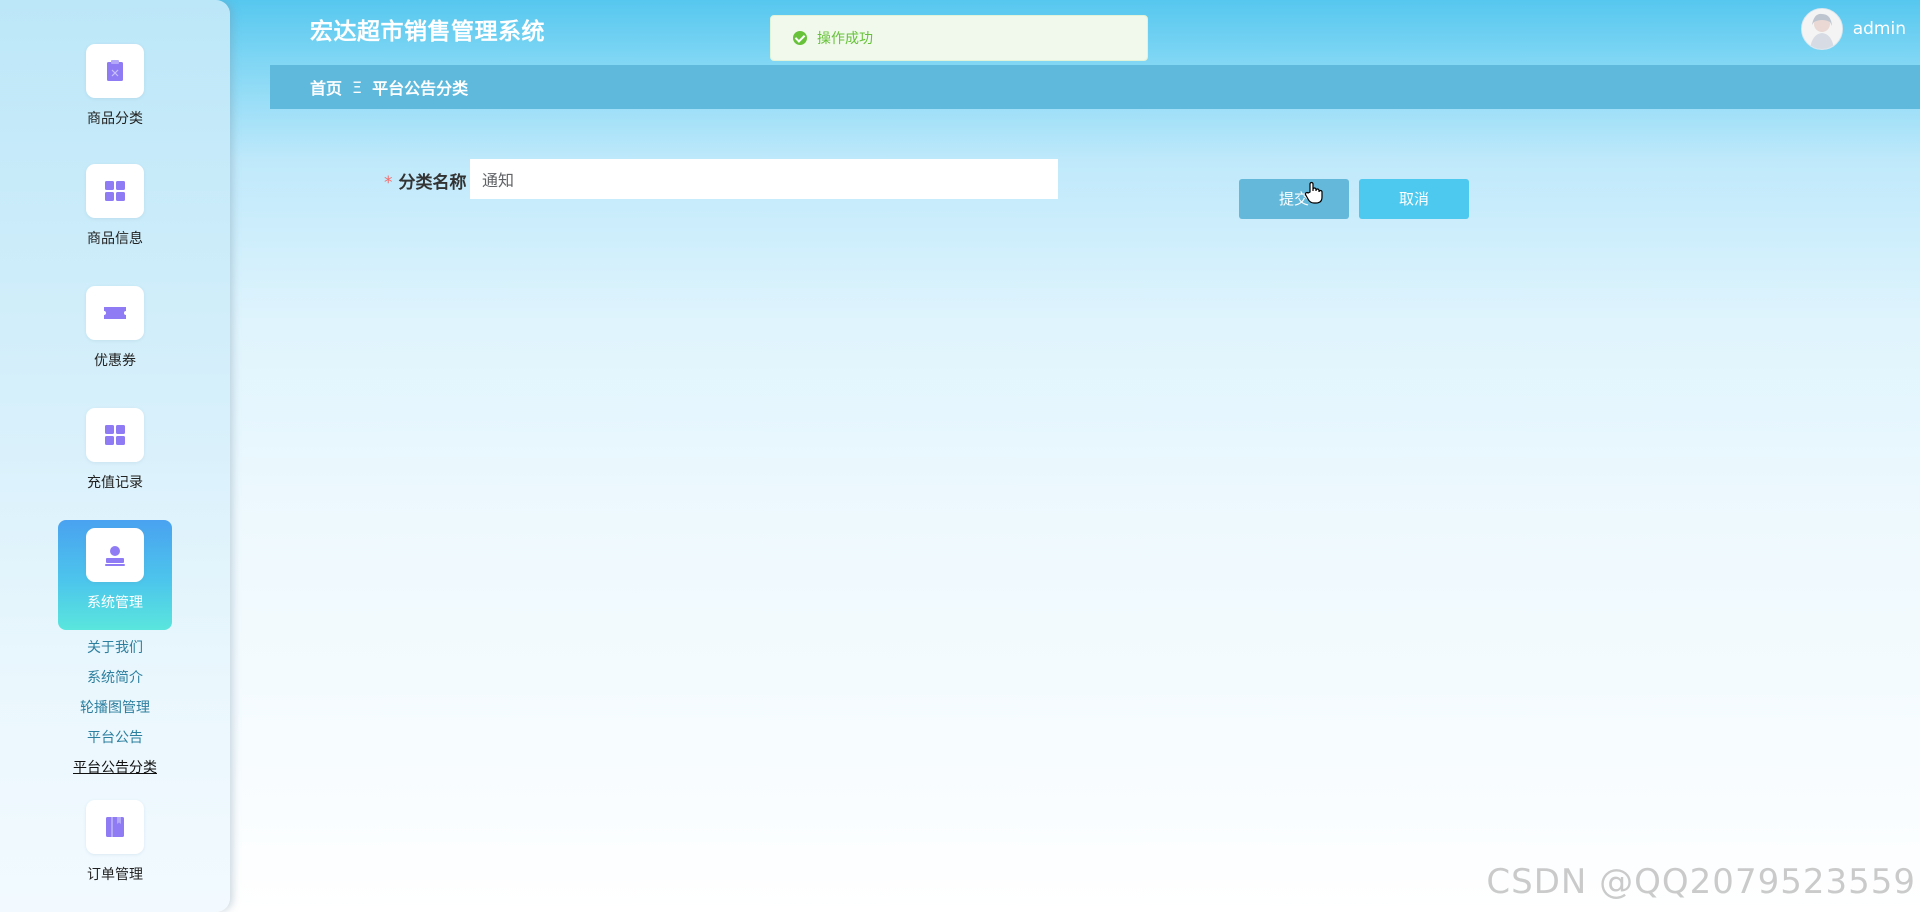 This screenshot has width=1920, height=912. Describe the element at coordinates (800, 38) in the screenshot. I see `check-circle-icon` at that location.